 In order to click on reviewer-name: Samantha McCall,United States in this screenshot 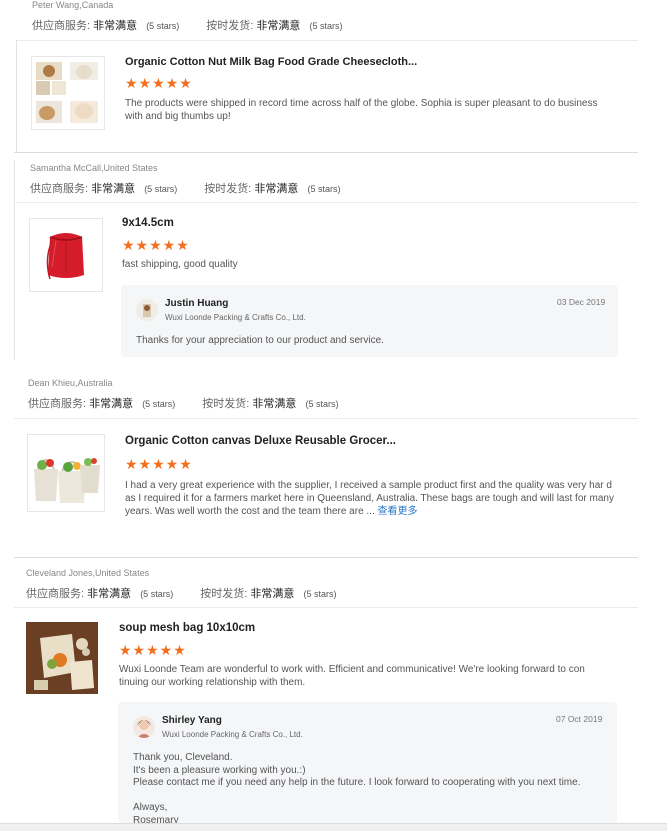, I will do `click(94, 168)`.